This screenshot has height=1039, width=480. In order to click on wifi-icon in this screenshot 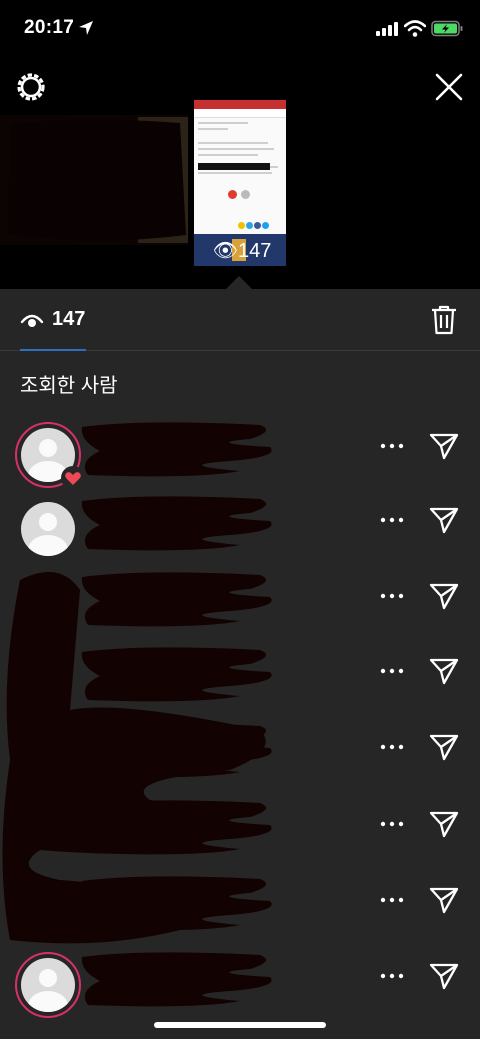, I will do `click(415, 28)`.